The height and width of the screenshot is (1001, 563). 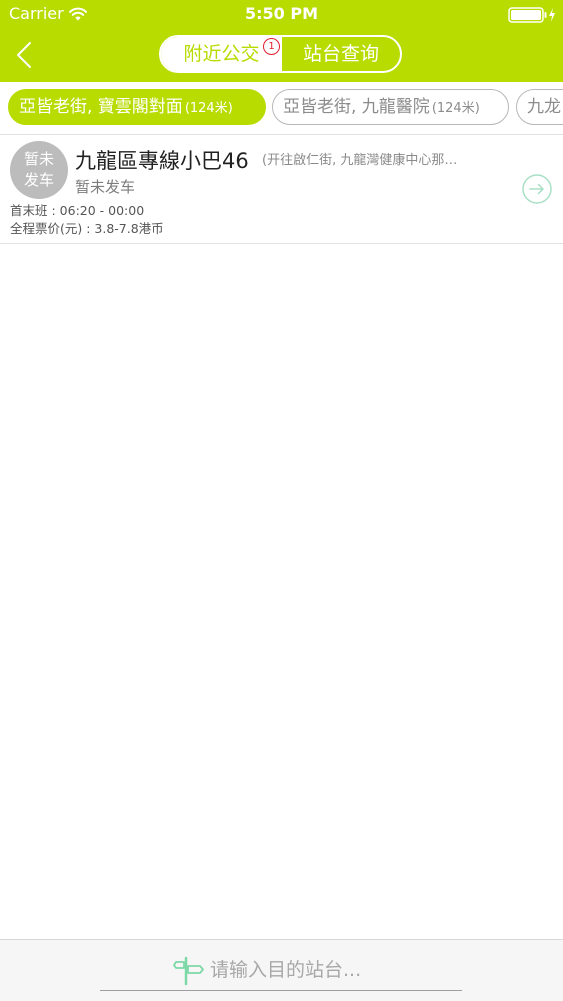 I want to click on route-status-avatar: 暂未 发车, so click(x=39, y=170).